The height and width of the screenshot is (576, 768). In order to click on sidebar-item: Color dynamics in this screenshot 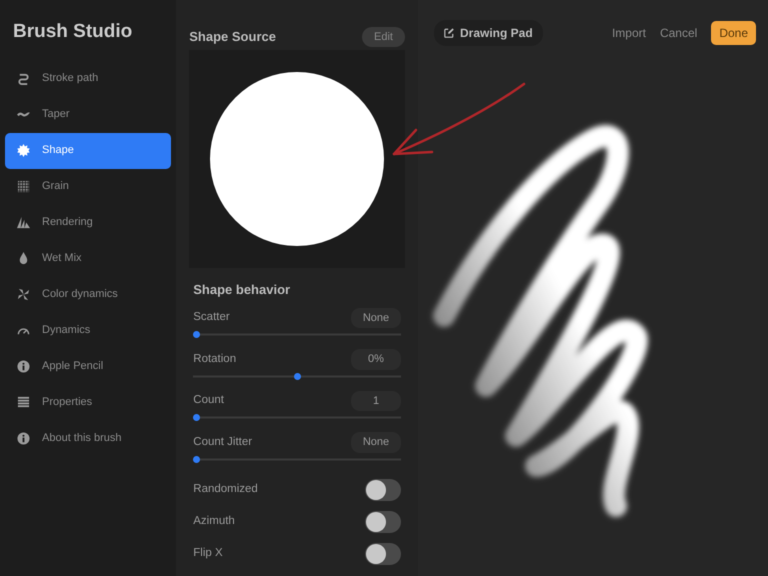, I will do `click(88, 294)`.